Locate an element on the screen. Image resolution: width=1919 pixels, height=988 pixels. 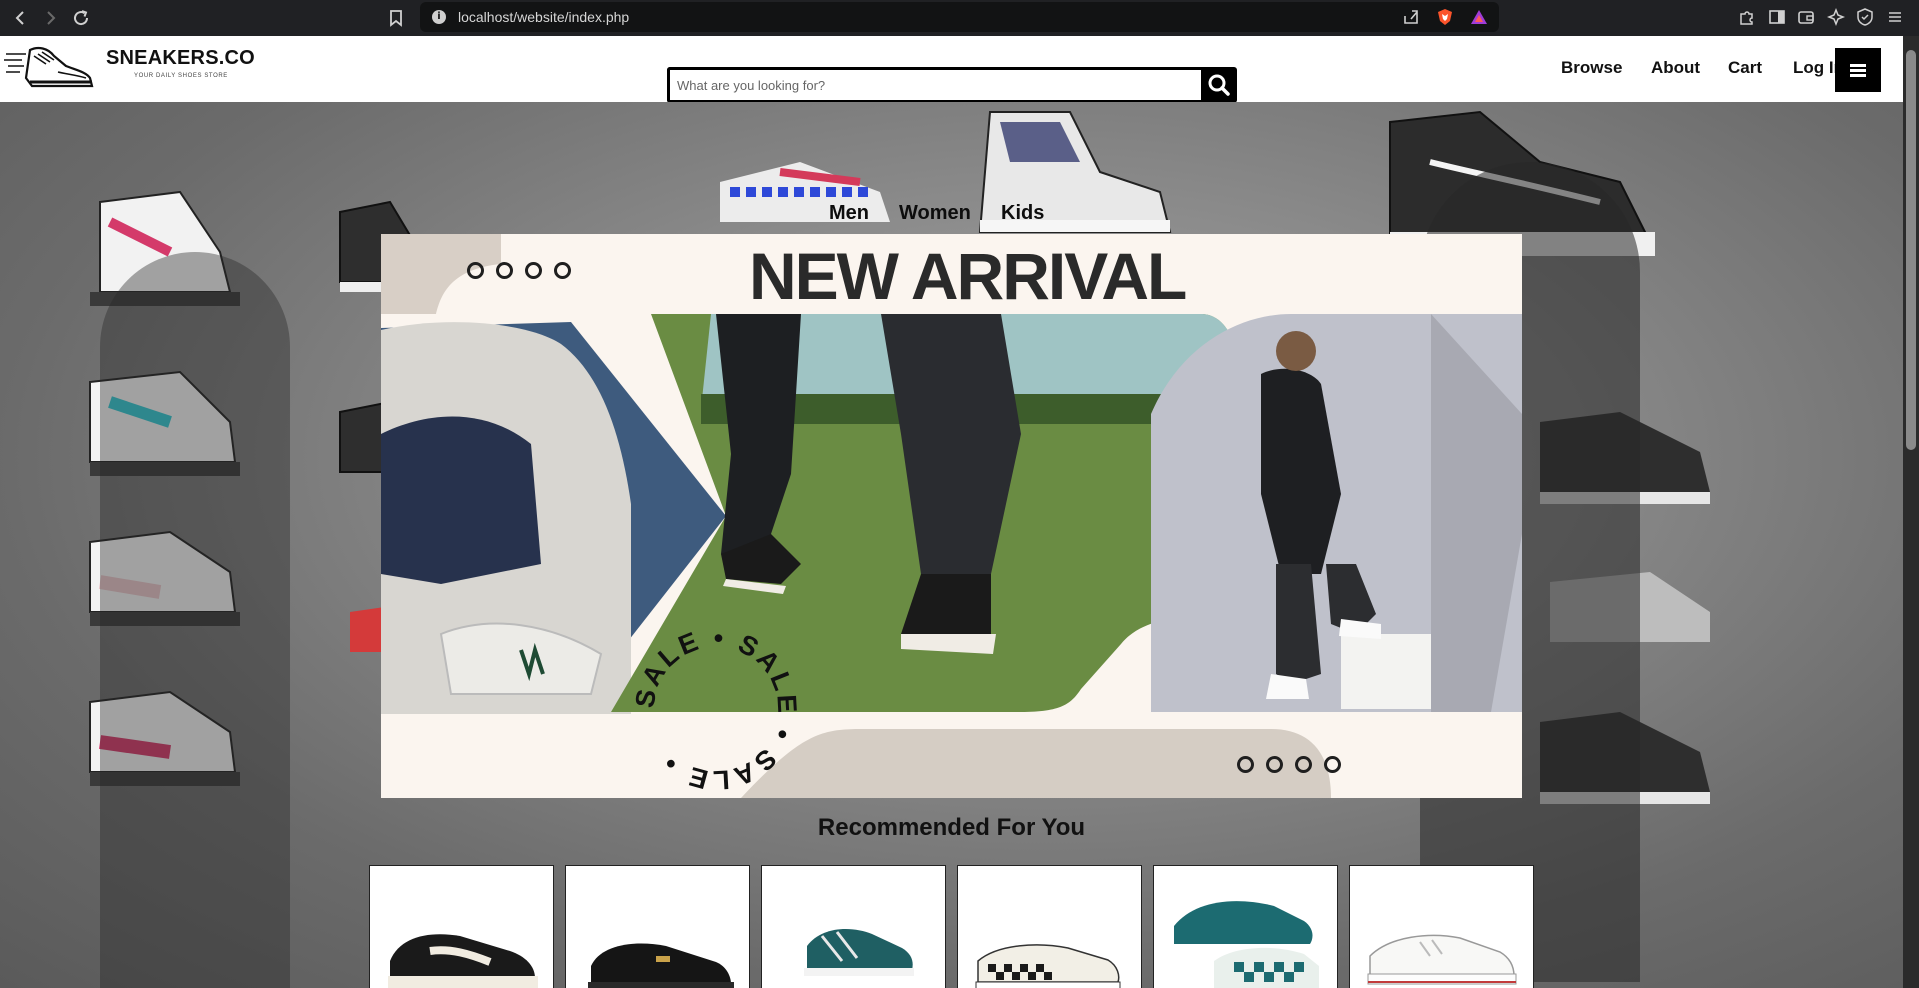
wall-sneaker-red-blue-image is located at coordinates (805, 192).